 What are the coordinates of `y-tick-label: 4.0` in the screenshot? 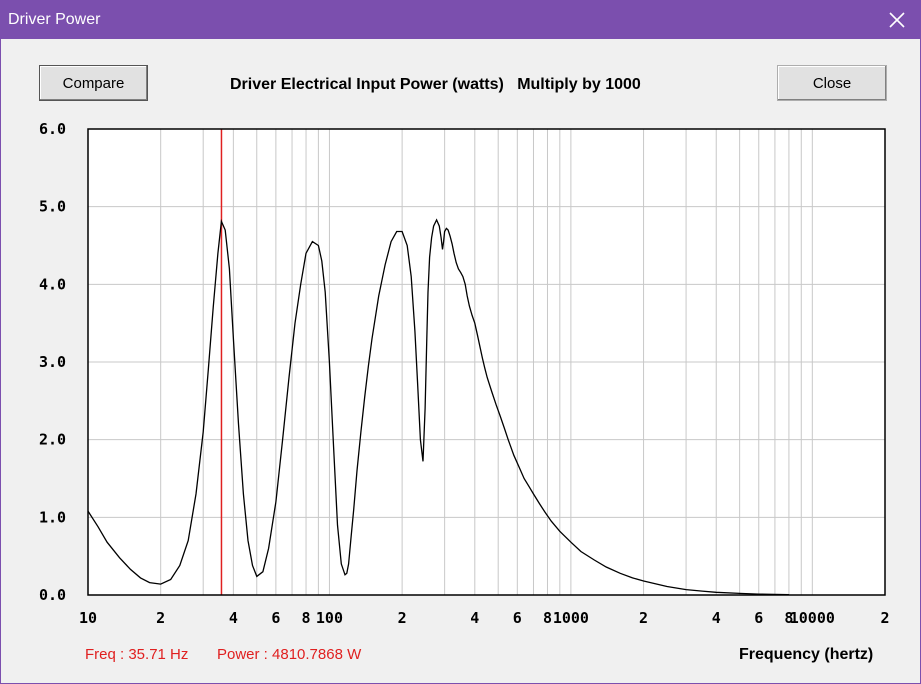 It's located at (52, 284).